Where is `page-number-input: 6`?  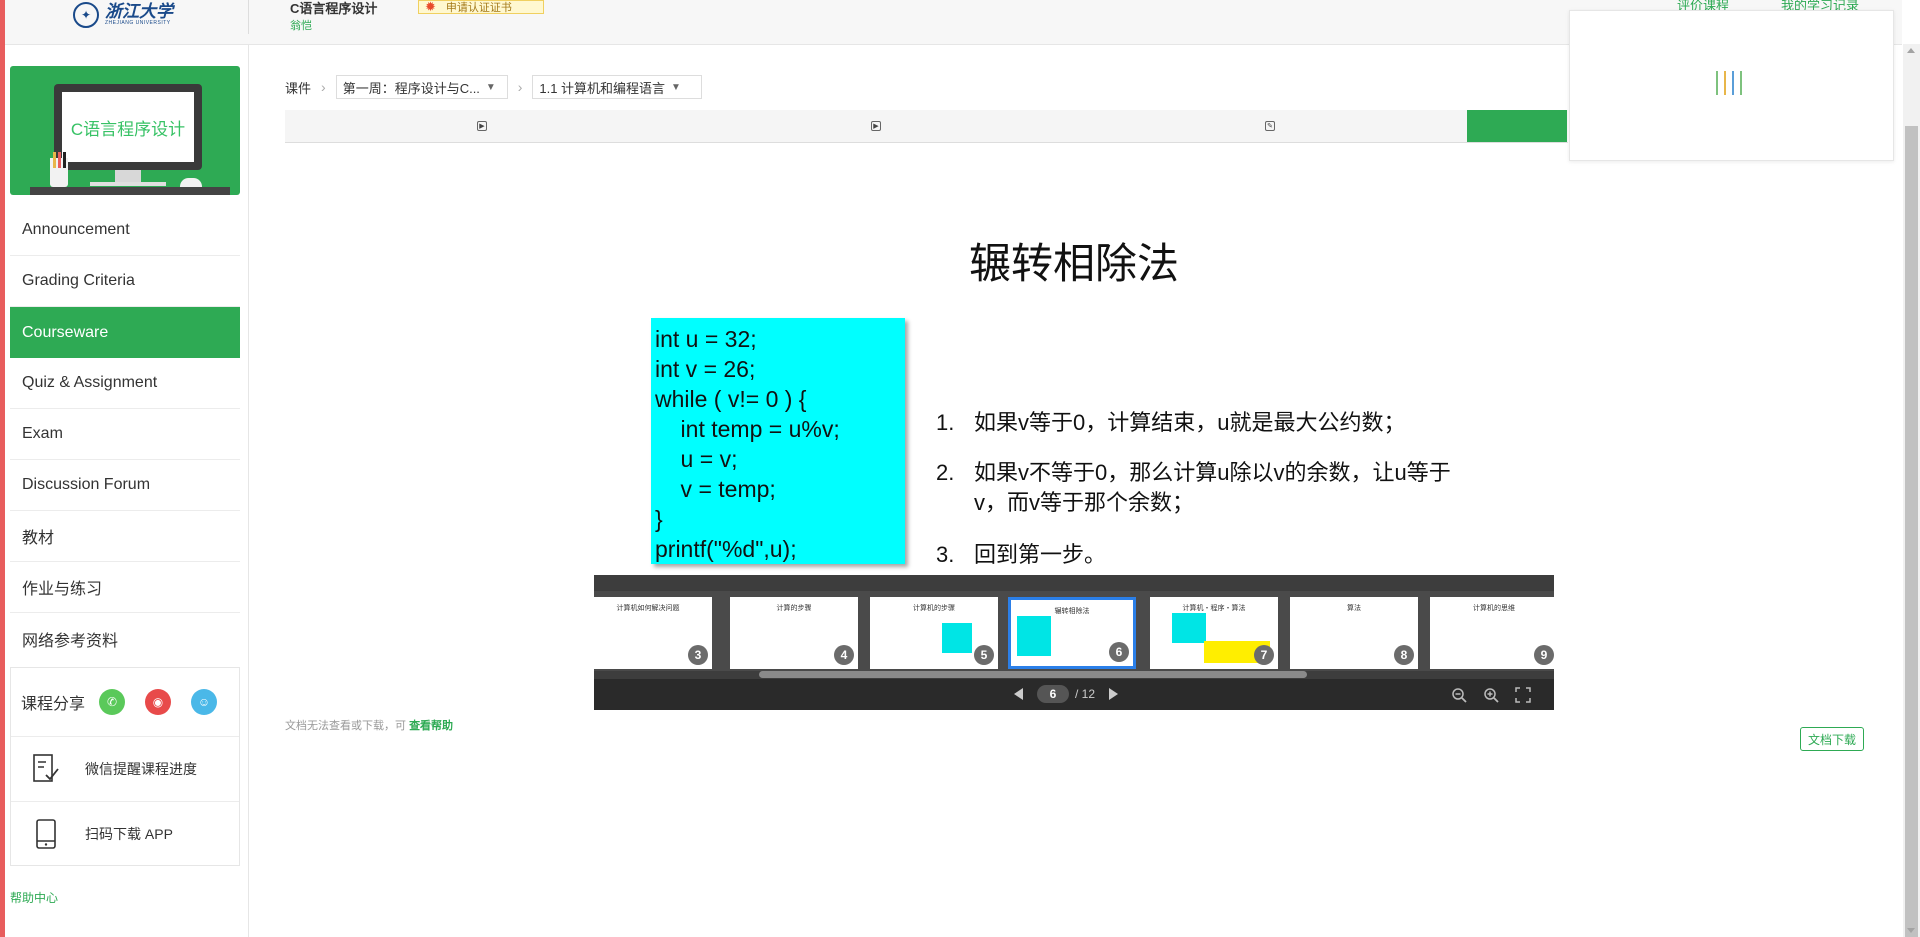 page-number-input: 6 is located at coordinates (1053, 694).